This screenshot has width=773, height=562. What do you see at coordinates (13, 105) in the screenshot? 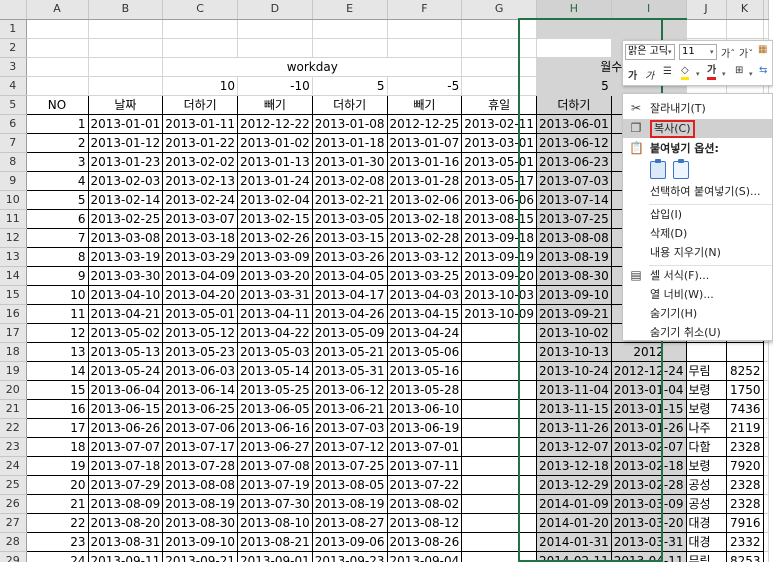
I see `row-header: 5` at bounding box center [13, 105].